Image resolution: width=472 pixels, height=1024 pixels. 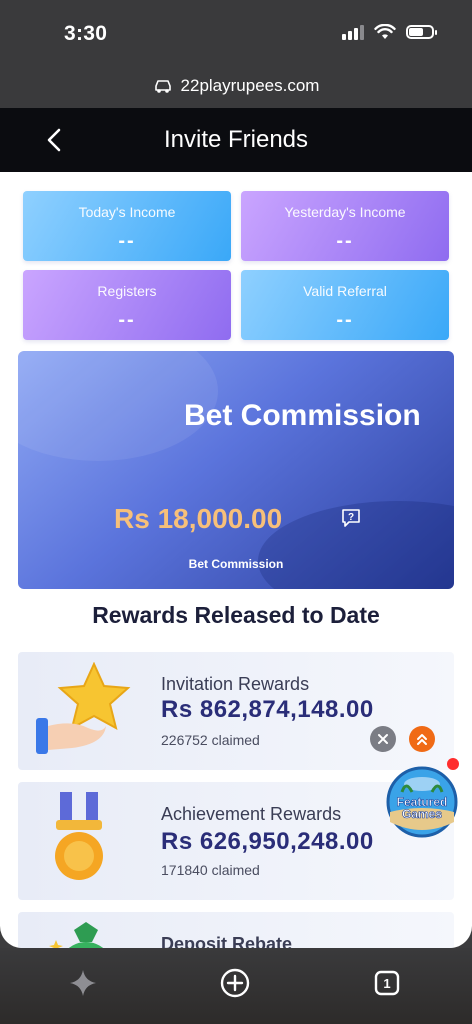 I want to click on sparkle-button, so click(x=83, y=983).